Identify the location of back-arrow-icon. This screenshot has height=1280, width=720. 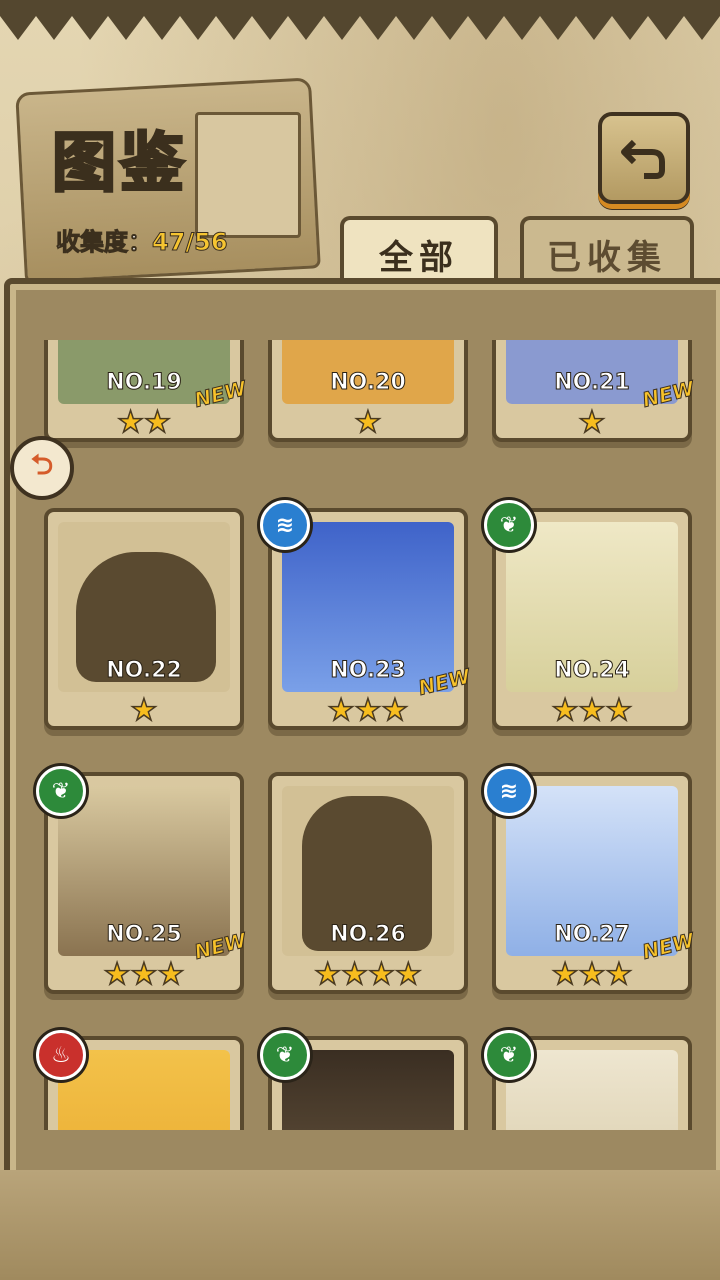
(643, 159).